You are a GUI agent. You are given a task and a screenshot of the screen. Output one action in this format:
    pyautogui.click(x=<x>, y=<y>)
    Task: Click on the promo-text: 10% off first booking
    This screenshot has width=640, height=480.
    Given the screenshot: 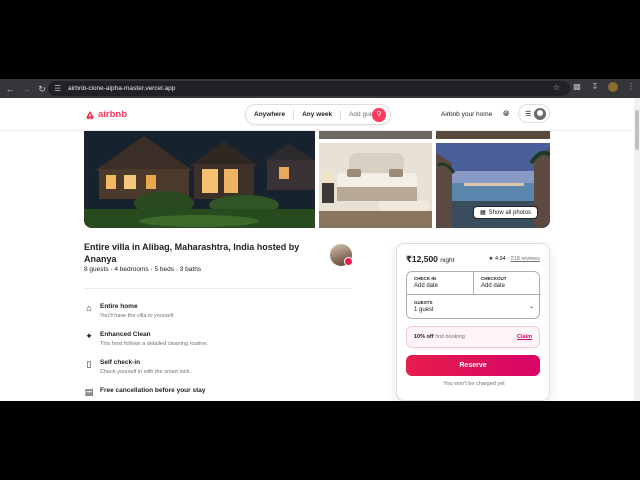 What is the action you would take?
    pyautogui.click(x=439, y=337)
    